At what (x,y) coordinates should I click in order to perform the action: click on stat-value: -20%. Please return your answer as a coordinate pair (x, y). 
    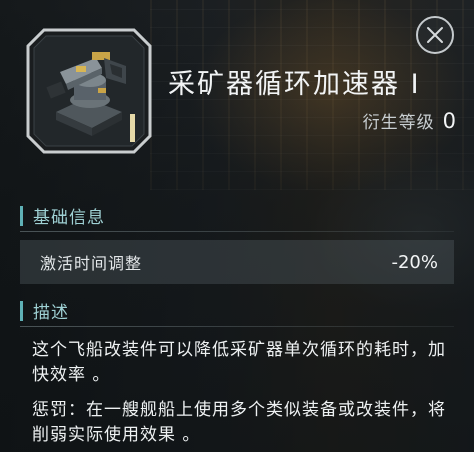
    Looking at the image, I should click on (414, 262).